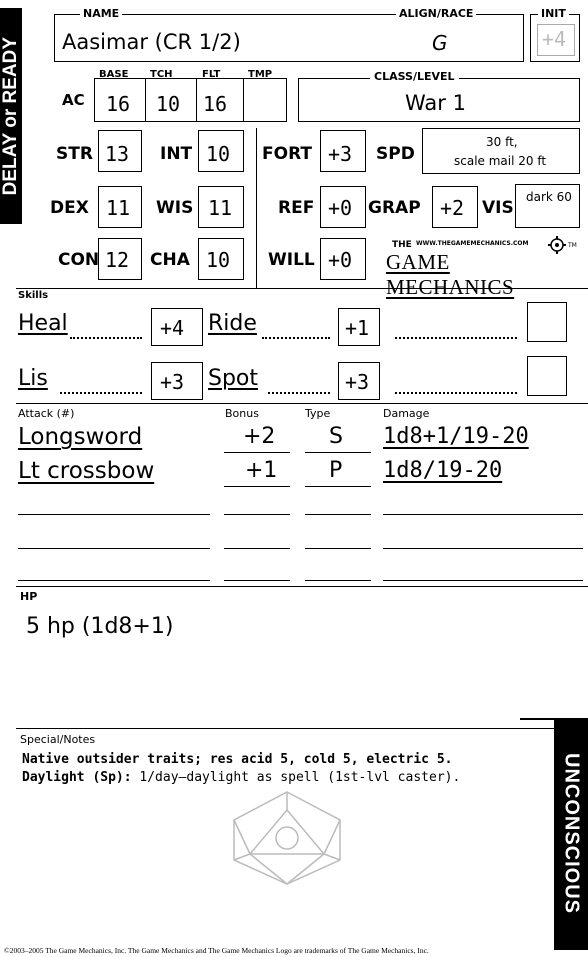 This screenshot has height=957, width=588. I want to click on attack-header: Attack (#), so click(46, 413).